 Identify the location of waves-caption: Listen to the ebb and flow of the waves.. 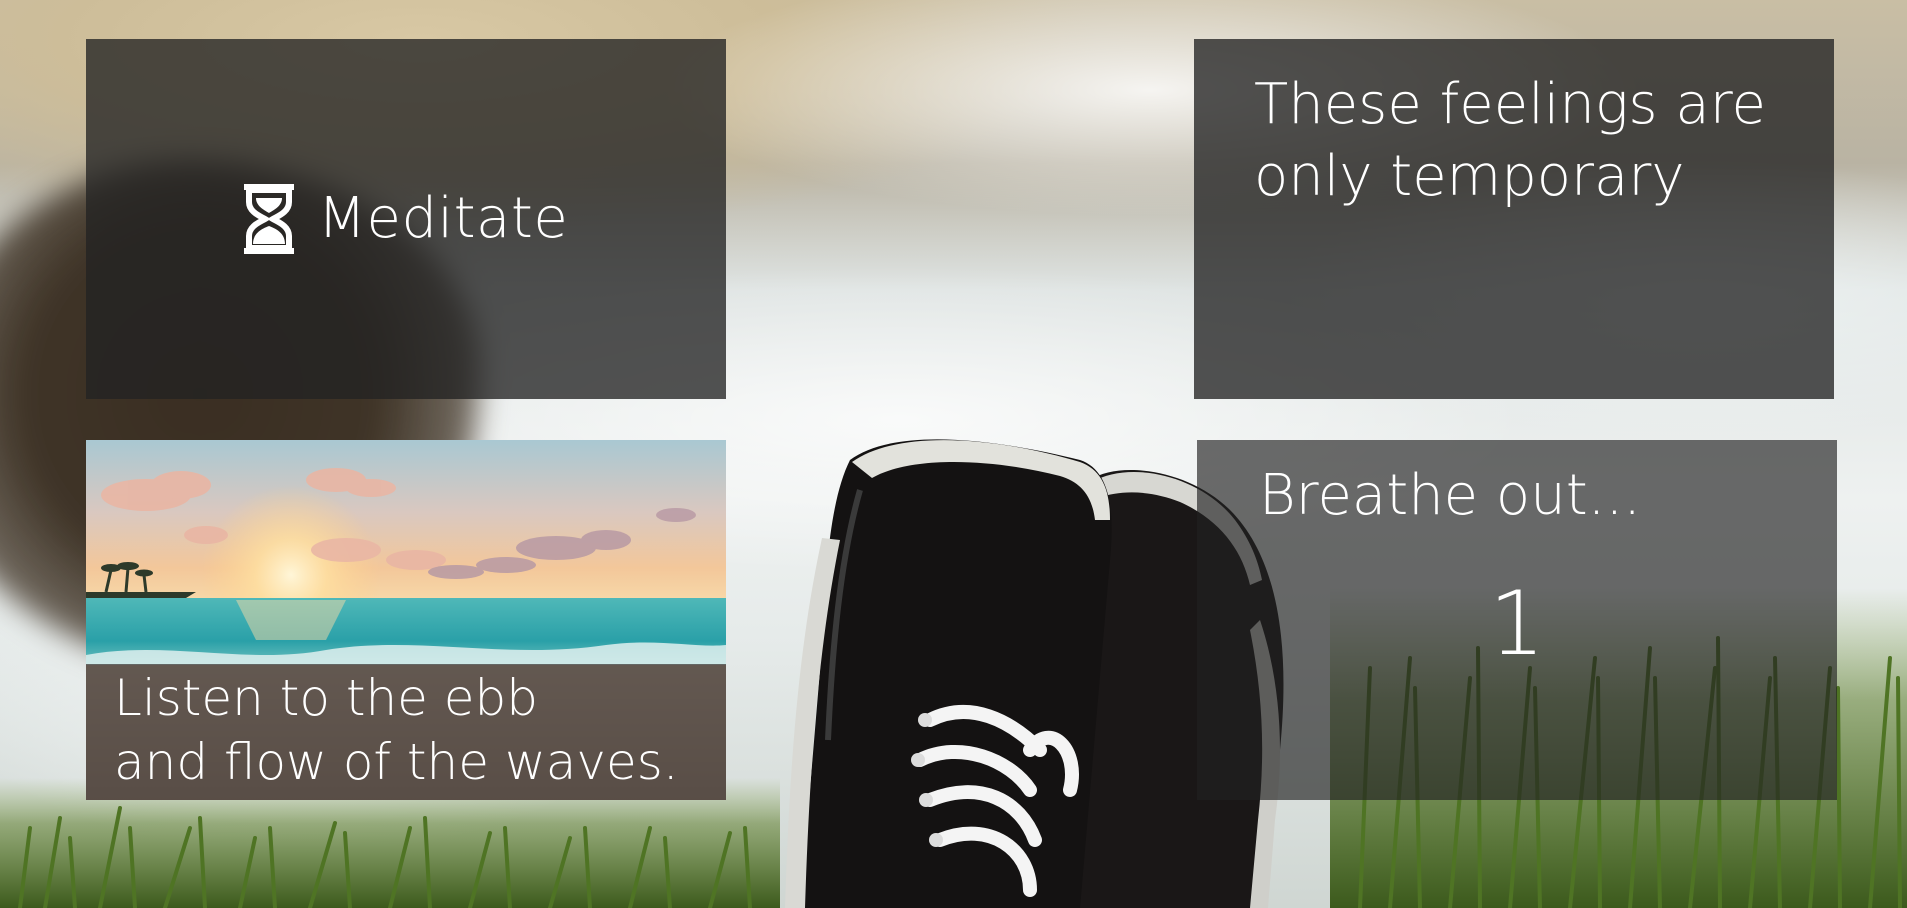
(406, 732).